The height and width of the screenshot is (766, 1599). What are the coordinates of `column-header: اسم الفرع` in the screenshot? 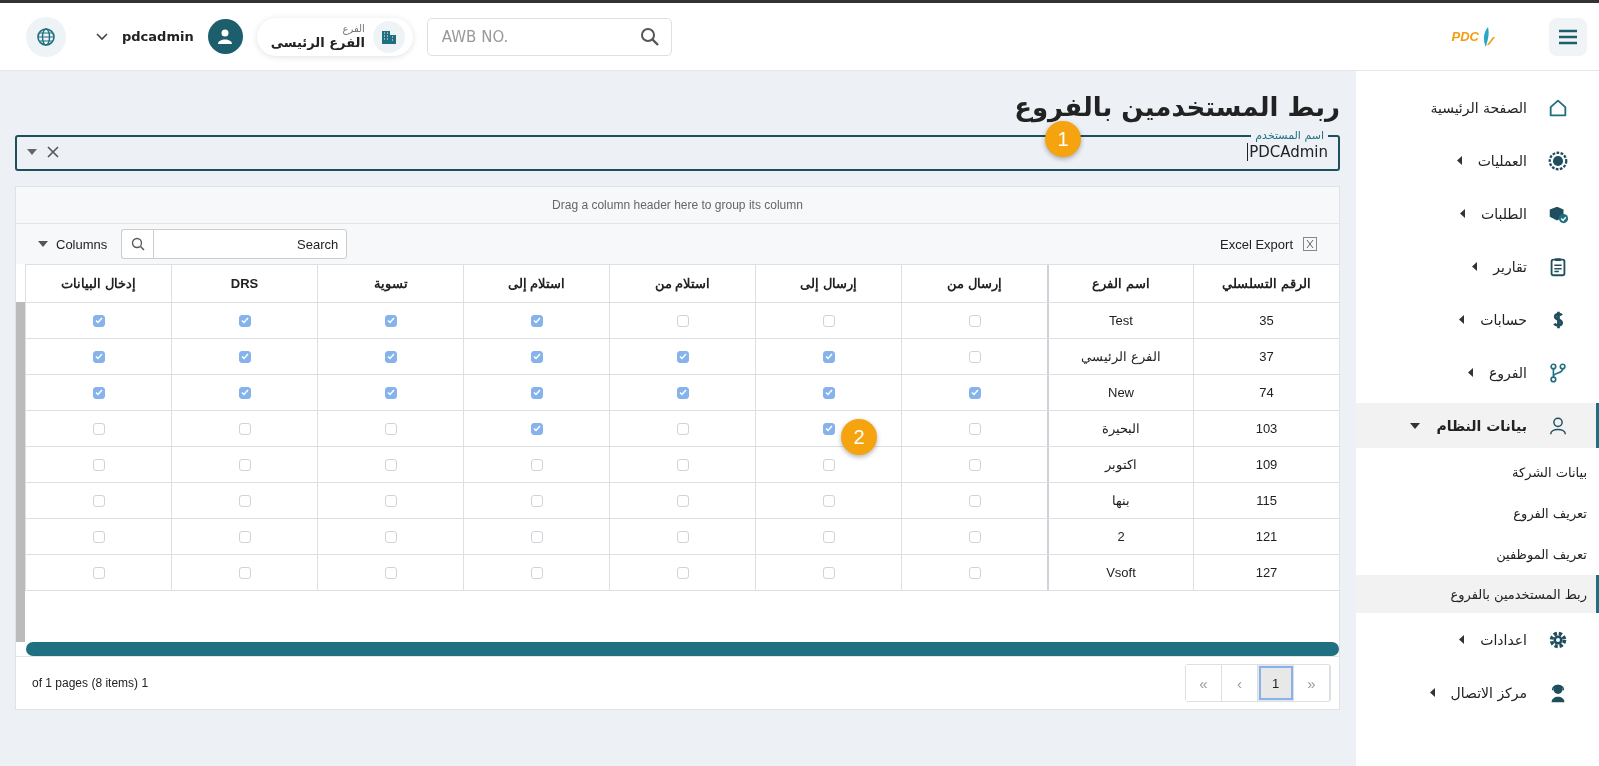 It's located at (1120, 283).